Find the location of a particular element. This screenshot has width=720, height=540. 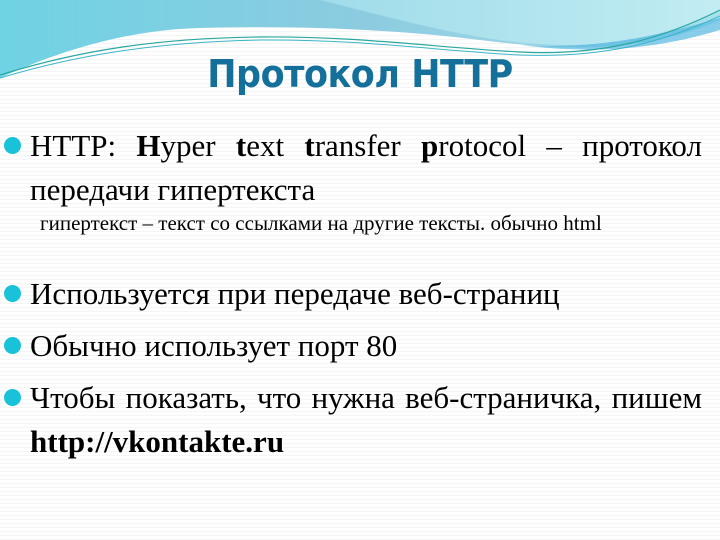

bullet-web-pages: Используется при передаче веб-страниц is located at coordinates (353, 294).